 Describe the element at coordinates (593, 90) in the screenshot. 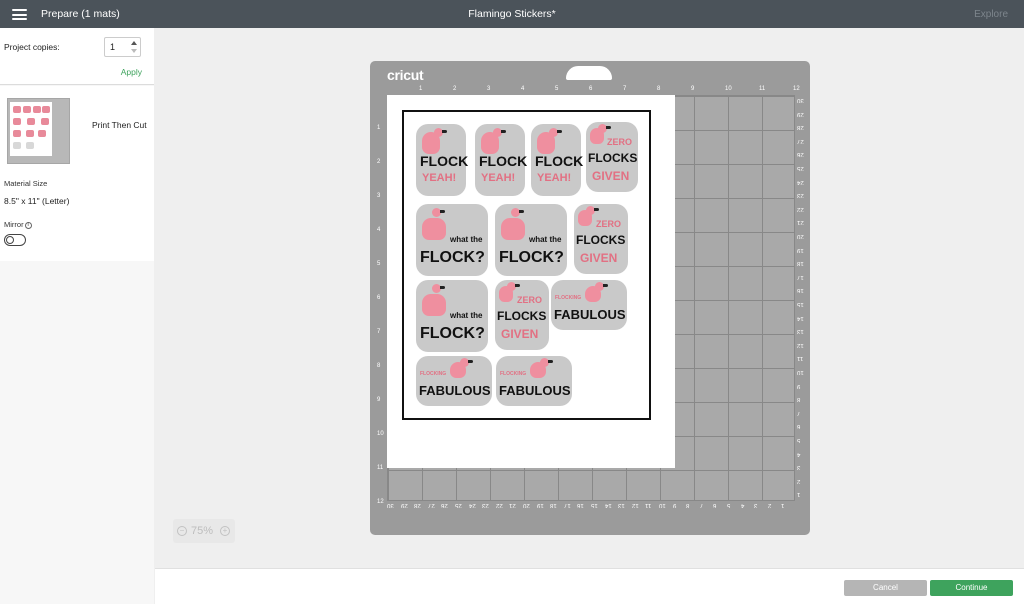

I see `ruler-top: 1 2 3 4 5 6 7 8 9 10 11 12` at that location.